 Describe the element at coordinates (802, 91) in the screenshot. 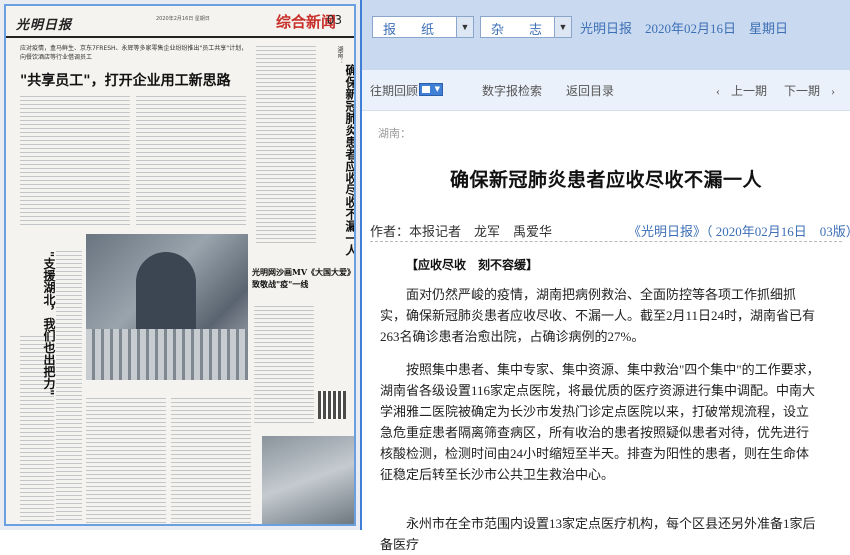

I see `next-issue-label: 下一期` at that location.